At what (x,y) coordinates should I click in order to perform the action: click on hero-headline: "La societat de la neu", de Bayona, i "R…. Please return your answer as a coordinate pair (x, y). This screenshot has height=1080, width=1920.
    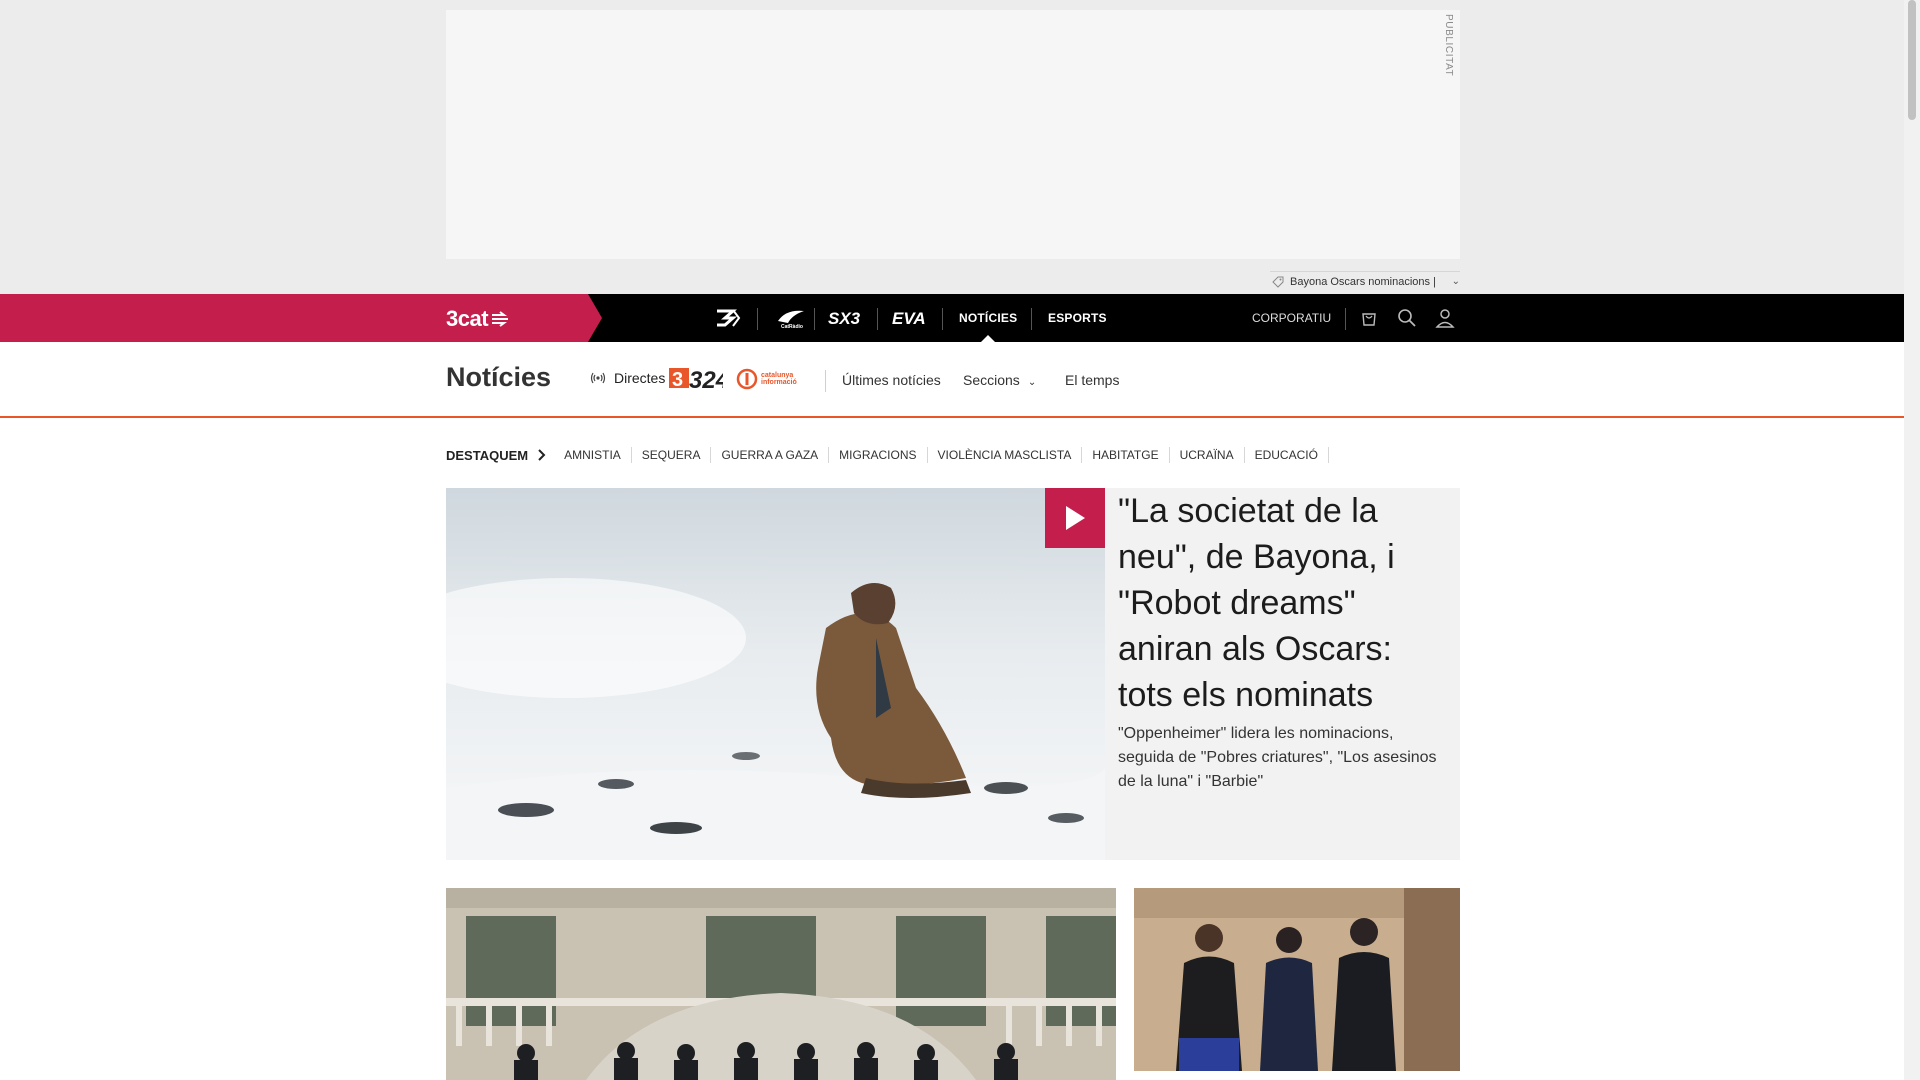
    Looking at the image, I should click on (1283, 603).